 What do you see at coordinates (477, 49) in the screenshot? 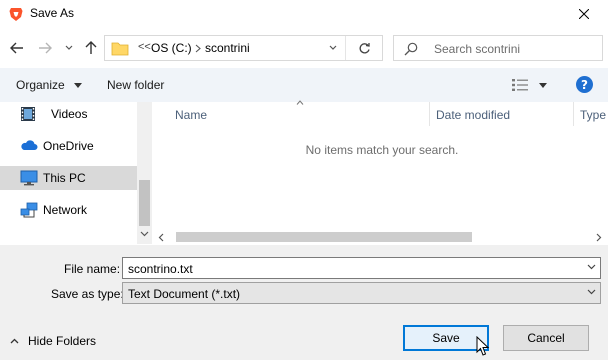
I see `search-placeholder: Search scontrini` at bounding box center [477, 49].